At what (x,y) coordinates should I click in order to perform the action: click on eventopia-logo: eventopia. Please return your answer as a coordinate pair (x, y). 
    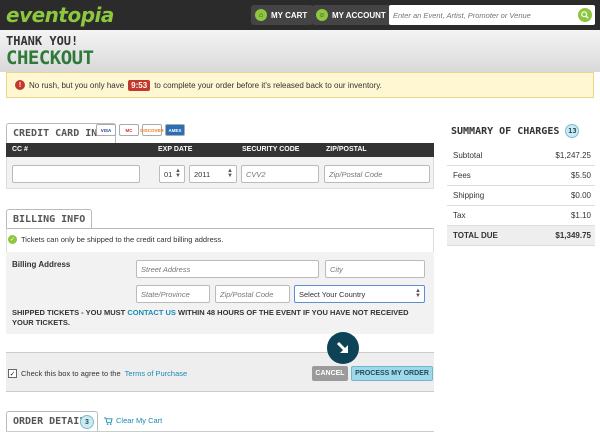
    Looking at the image, I should click on (60, 15).